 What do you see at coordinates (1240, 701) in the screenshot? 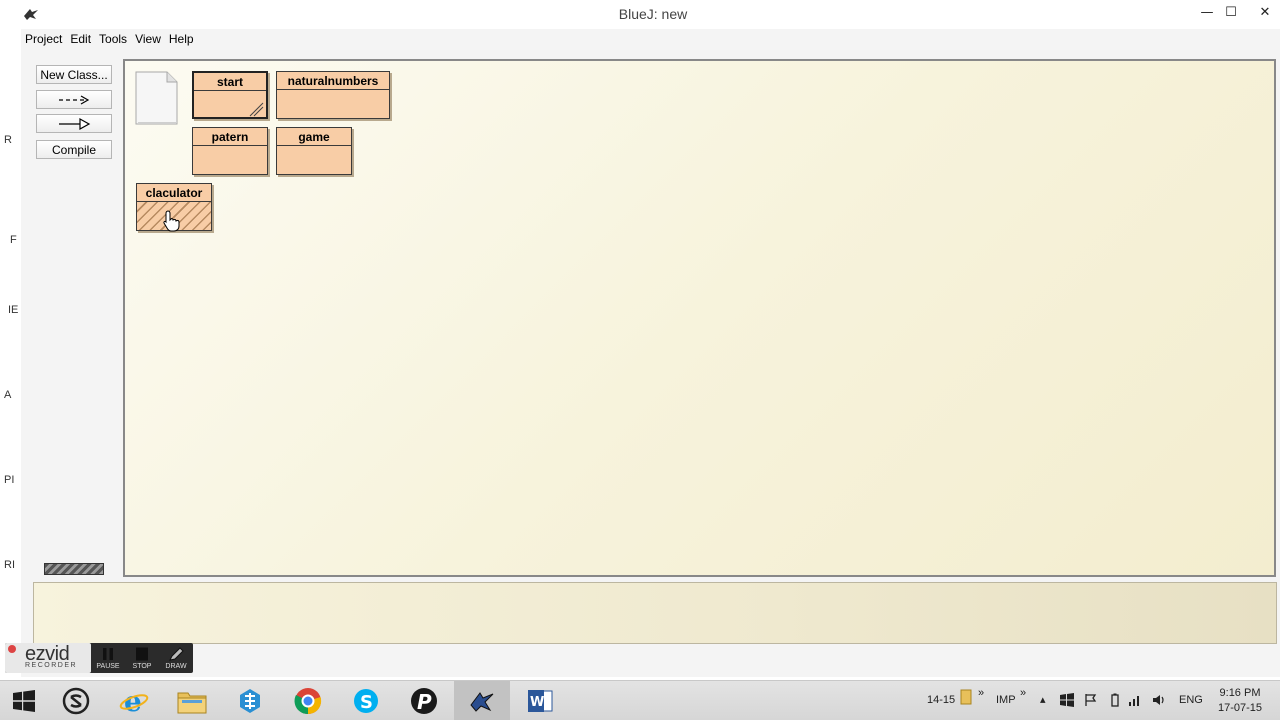
I see `system-clock: 9:16 PM 17-07-15` at bounding box center [1240, 701].